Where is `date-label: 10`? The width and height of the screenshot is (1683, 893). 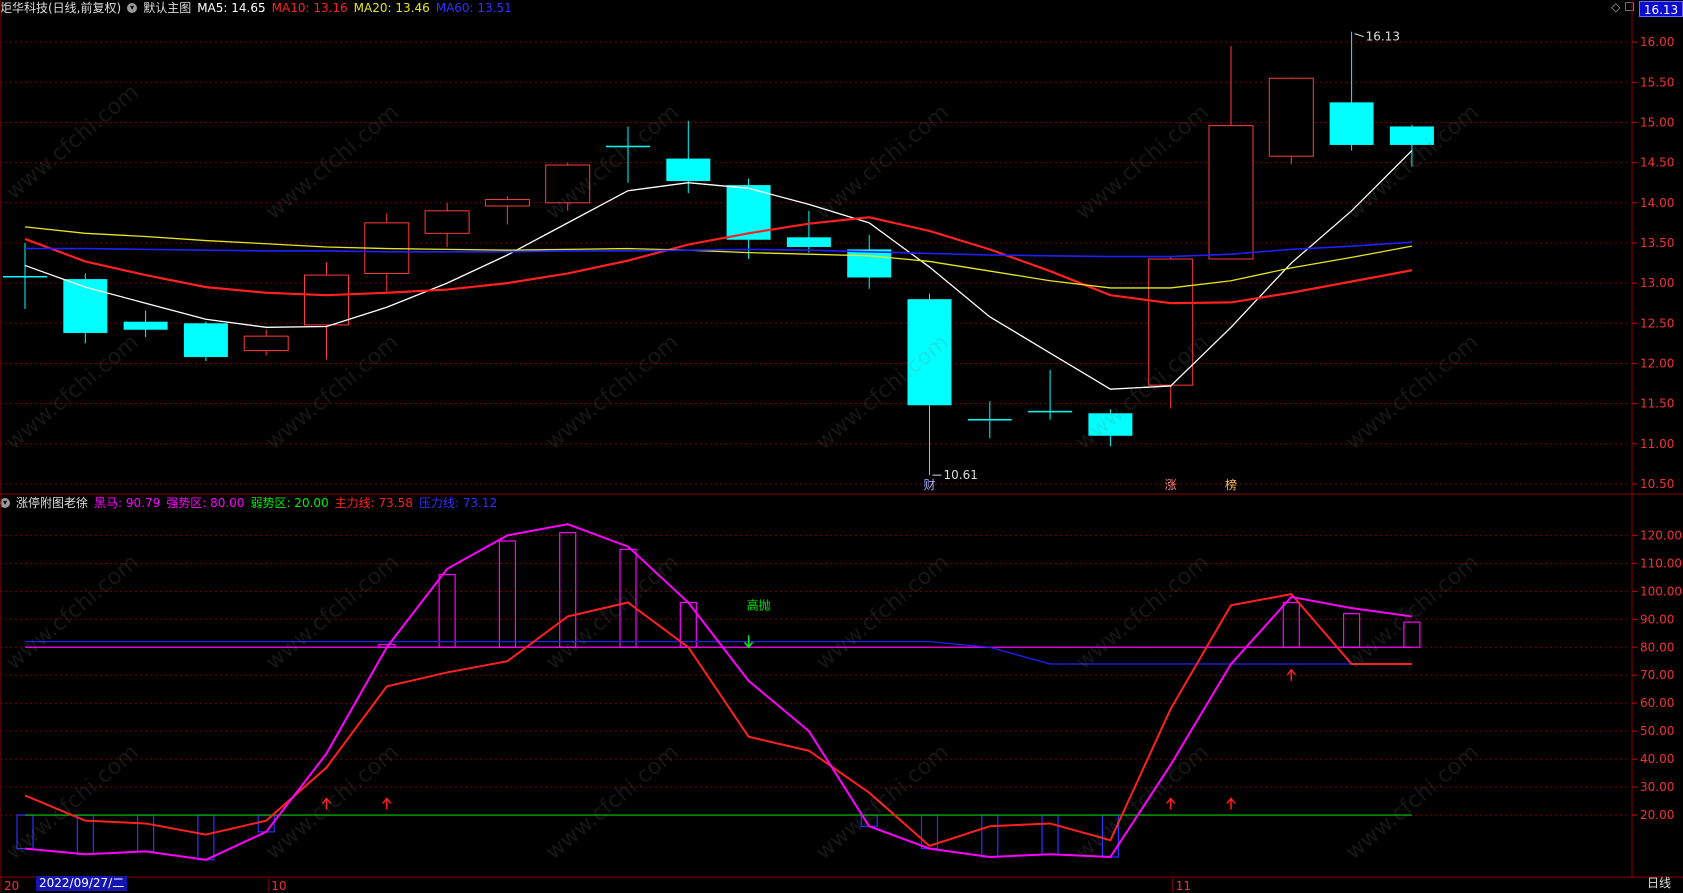 date-label: 10 is located at coordinates (278, 886).